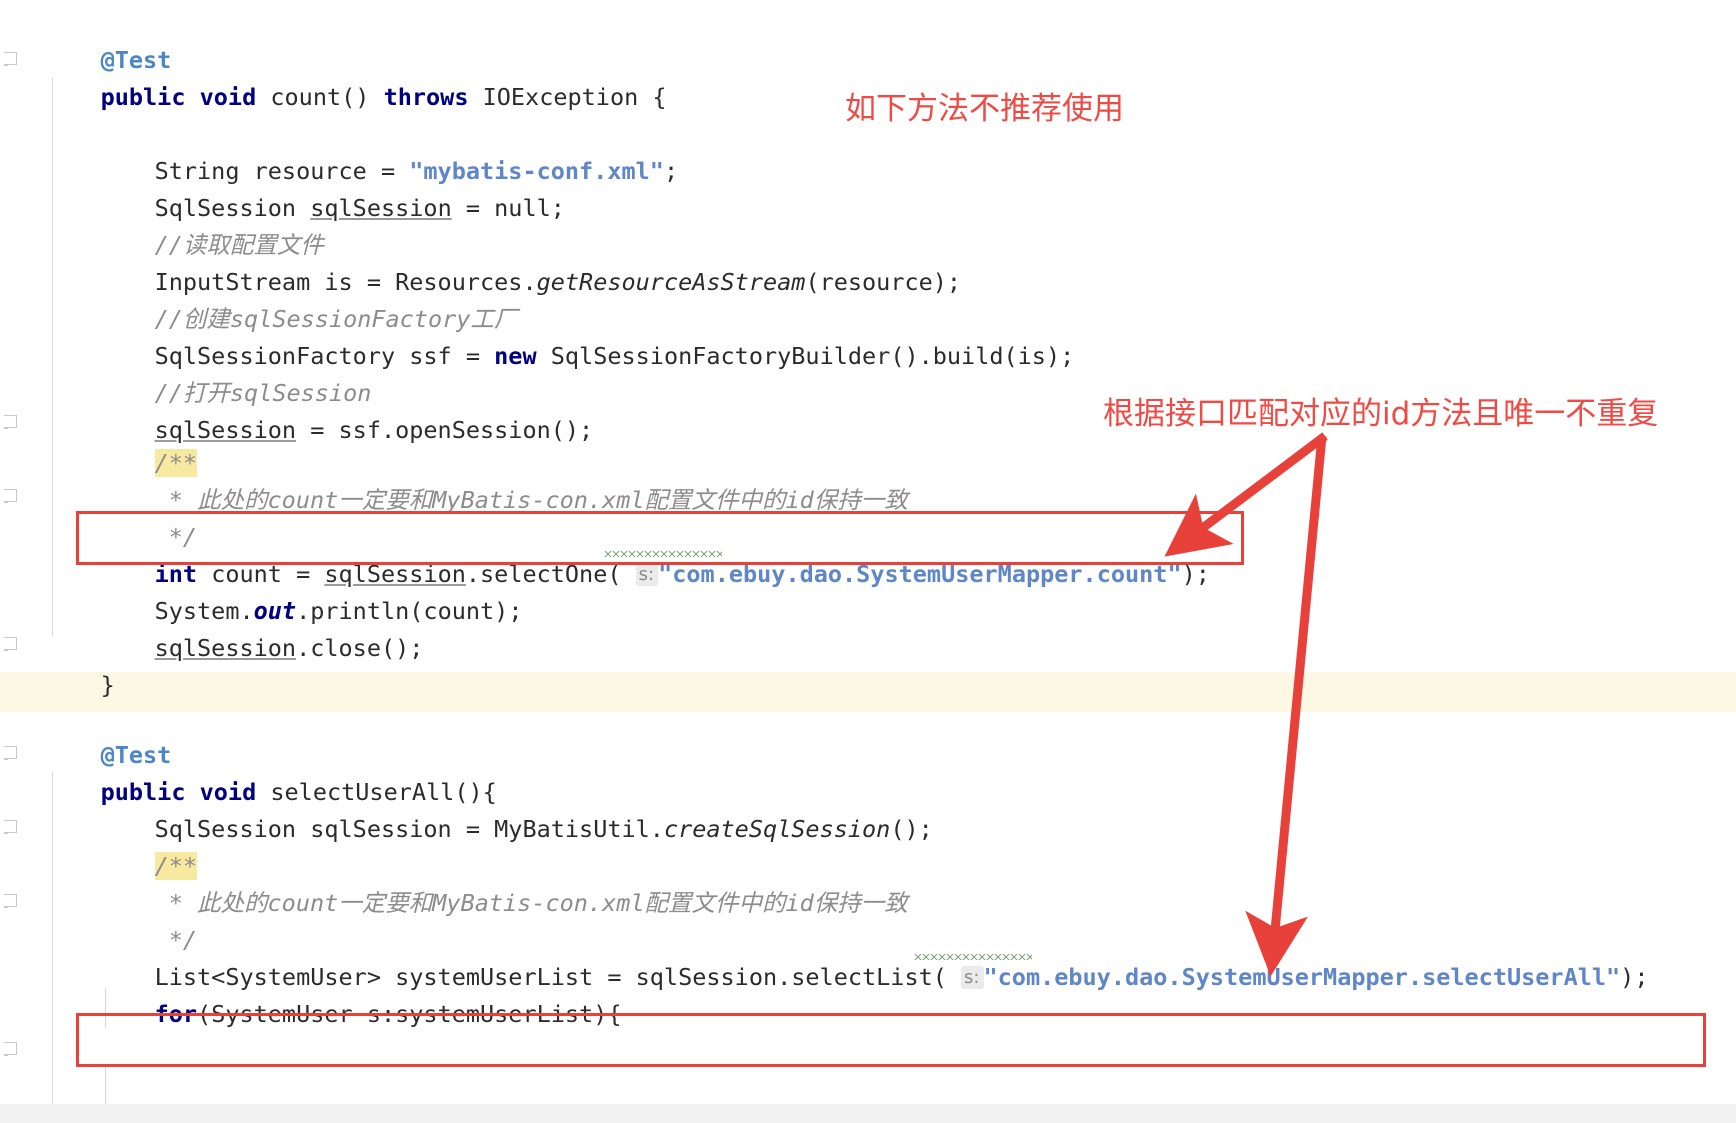 This screenshot has height=1123, width=1736. Describe the element at coordinates (883, 282) in the screenshot. I see `stmt-inputstream-suffix: (resource);` at that location.